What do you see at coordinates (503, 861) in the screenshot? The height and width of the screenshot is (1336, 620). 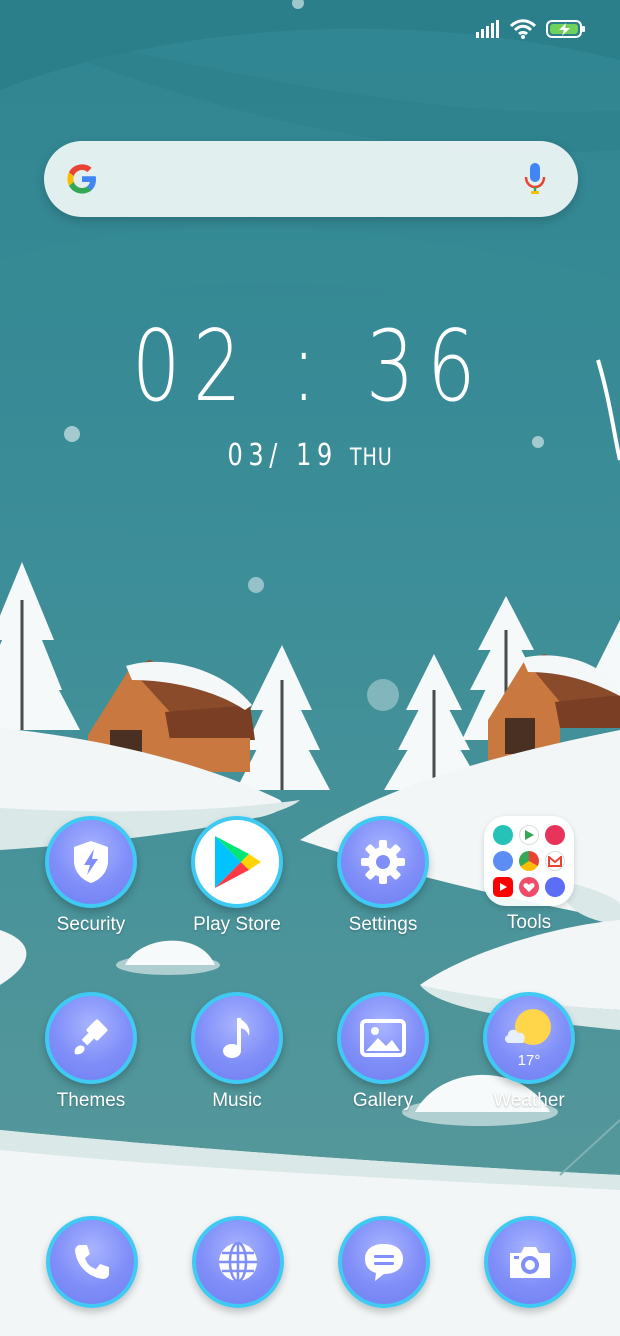 I see `contacts-mini-icon` at bounding box center [503, 861].